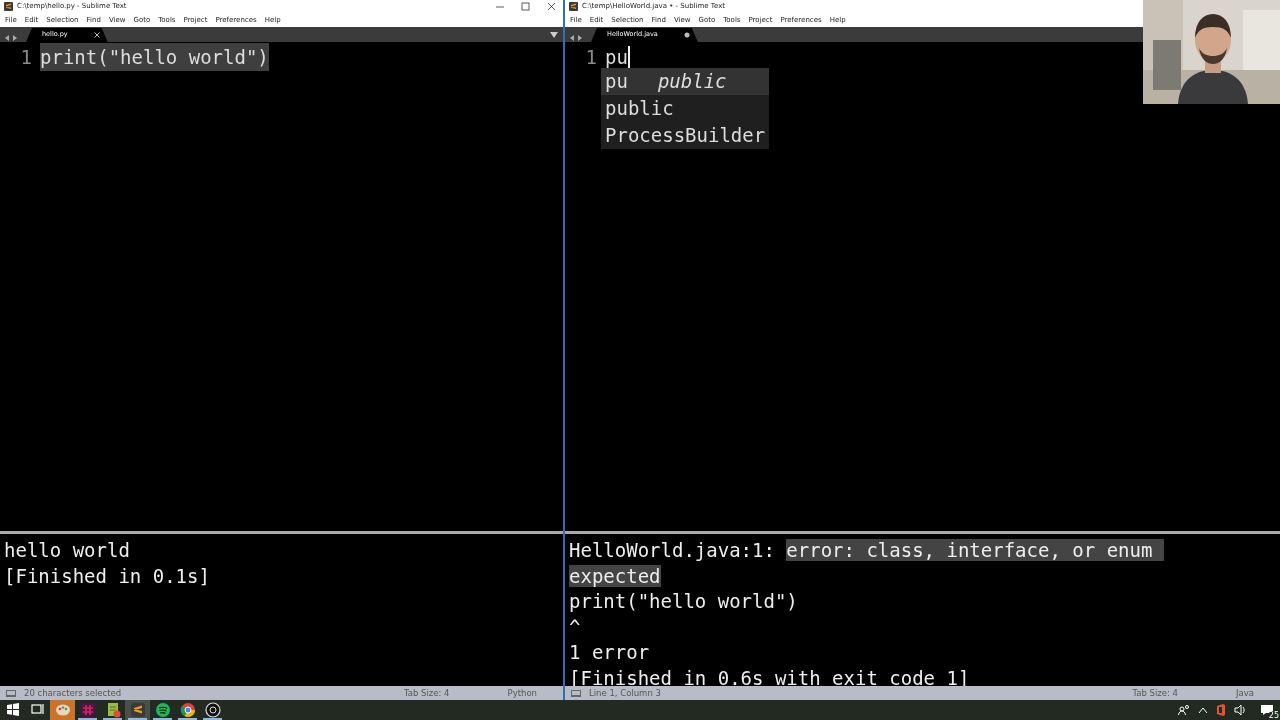 The height and width of the screenshot is (720, 1280). What do you see at coordinates (685, 108) in the screenshot?
I see `autocomplete-item: public` at bounding box center [685, 108].